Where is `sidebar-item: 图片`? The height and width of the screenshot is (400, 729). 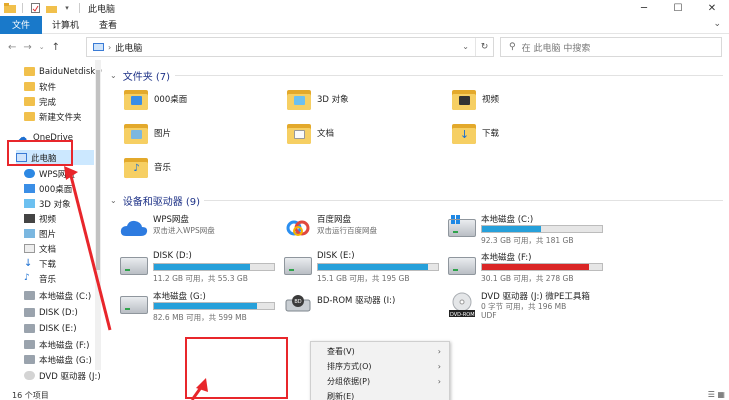 sidebar-item: 图片 is located at coordinates (63, 233).